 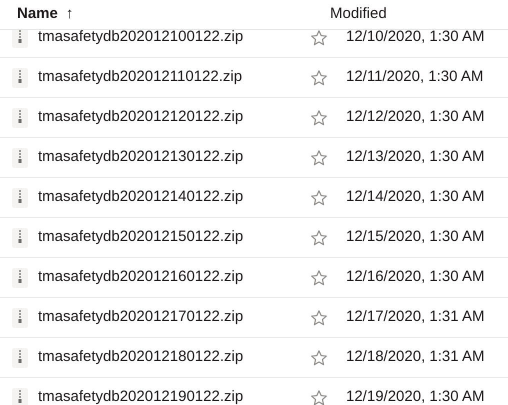 What do you see at coordinates (70, 14) in the screenshot?
I see `sort-arrow: ↑` at bounding box center [70, 14].